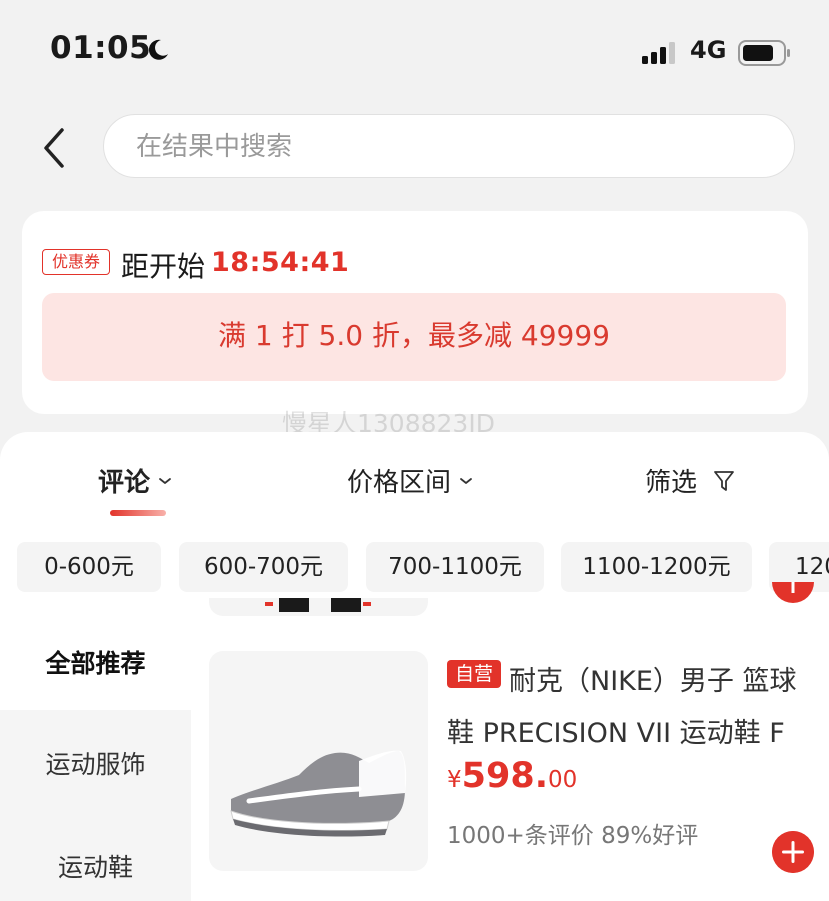 The width and height of the screenshot is (829, 901). What do you see at coordinates (76, 262) in the screenshot?
I see `coupon-badge: 优惠券` at bounding box center [76, 262].